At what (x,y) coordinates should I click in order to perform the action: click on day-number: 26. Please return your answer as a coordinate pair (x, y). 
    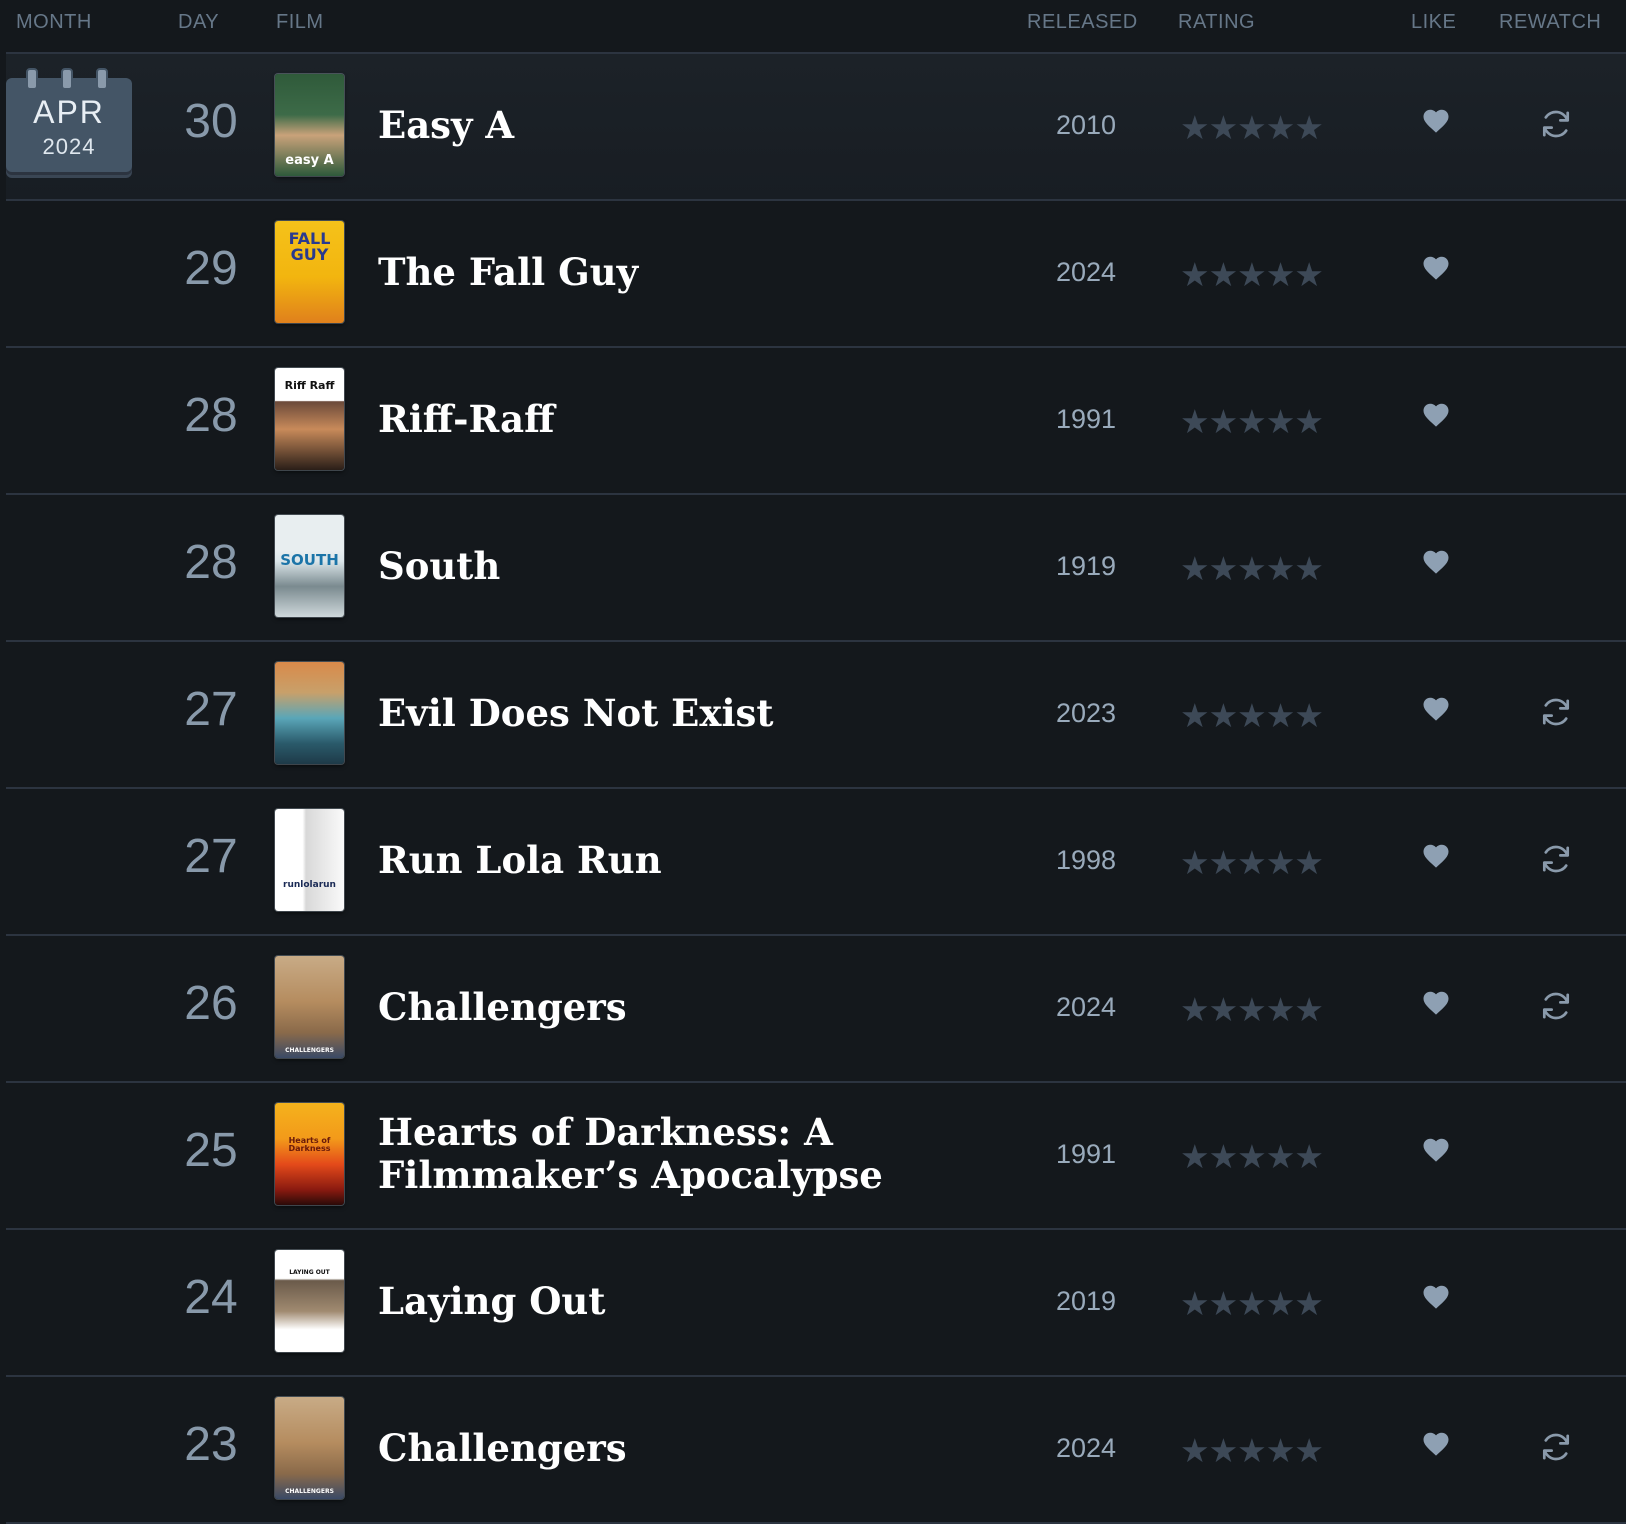
    Looking at the image, I should click on (211, 1003).